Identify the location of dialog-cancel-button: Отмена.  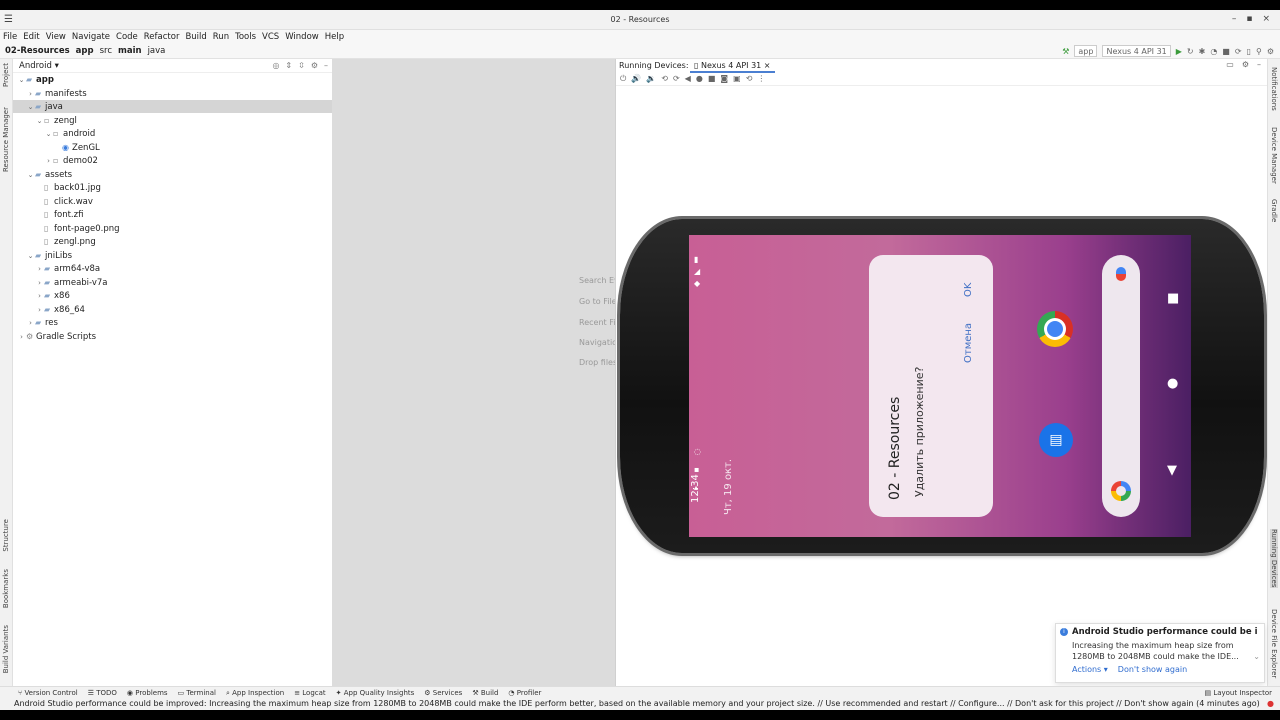
(968, 343).